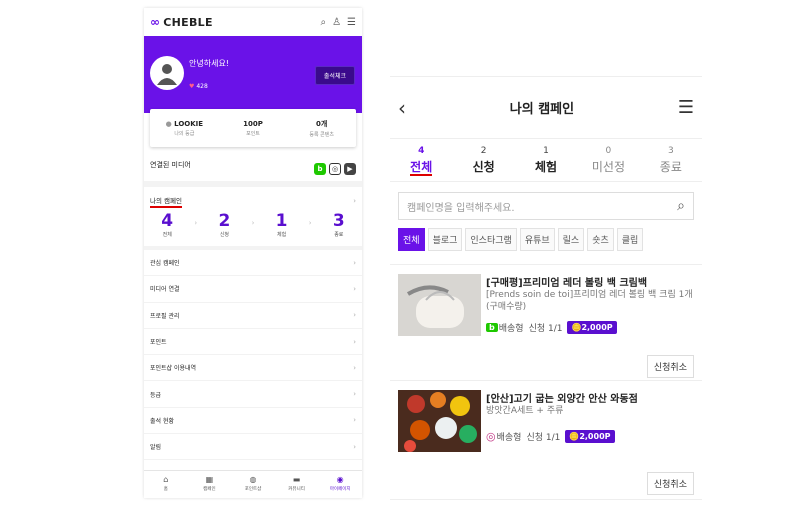 Image resolution: width=807 pixels, height=506 pixels. What do you see at coordinates (445, 239) in the screenshot?
I see `chip-blog: 블로그` at bounding box center [445, 239].